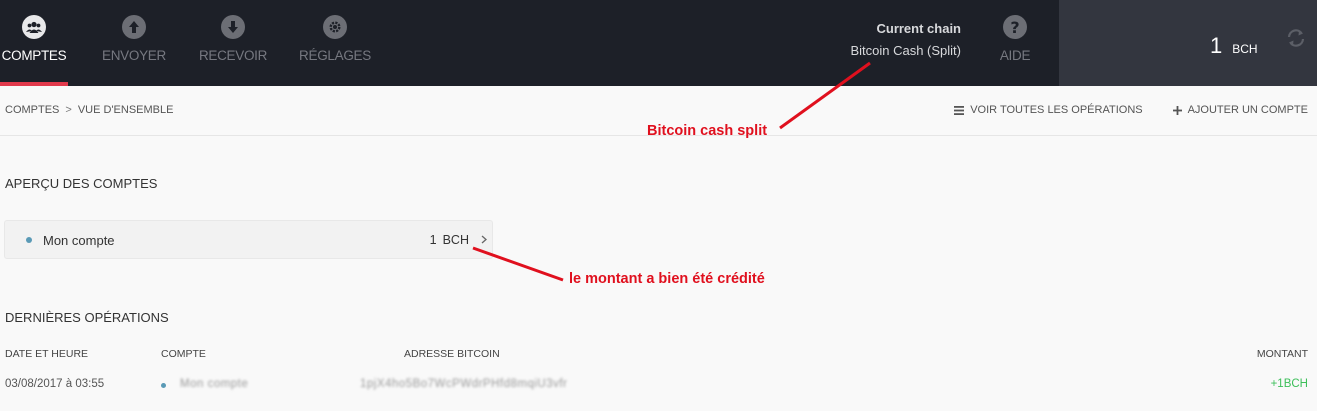 The height and width of the screenshot is (411, 1317). Describe the element at coordinates (433, 240) in the screenshot. I see `account-balance-amount: 1` at that location.